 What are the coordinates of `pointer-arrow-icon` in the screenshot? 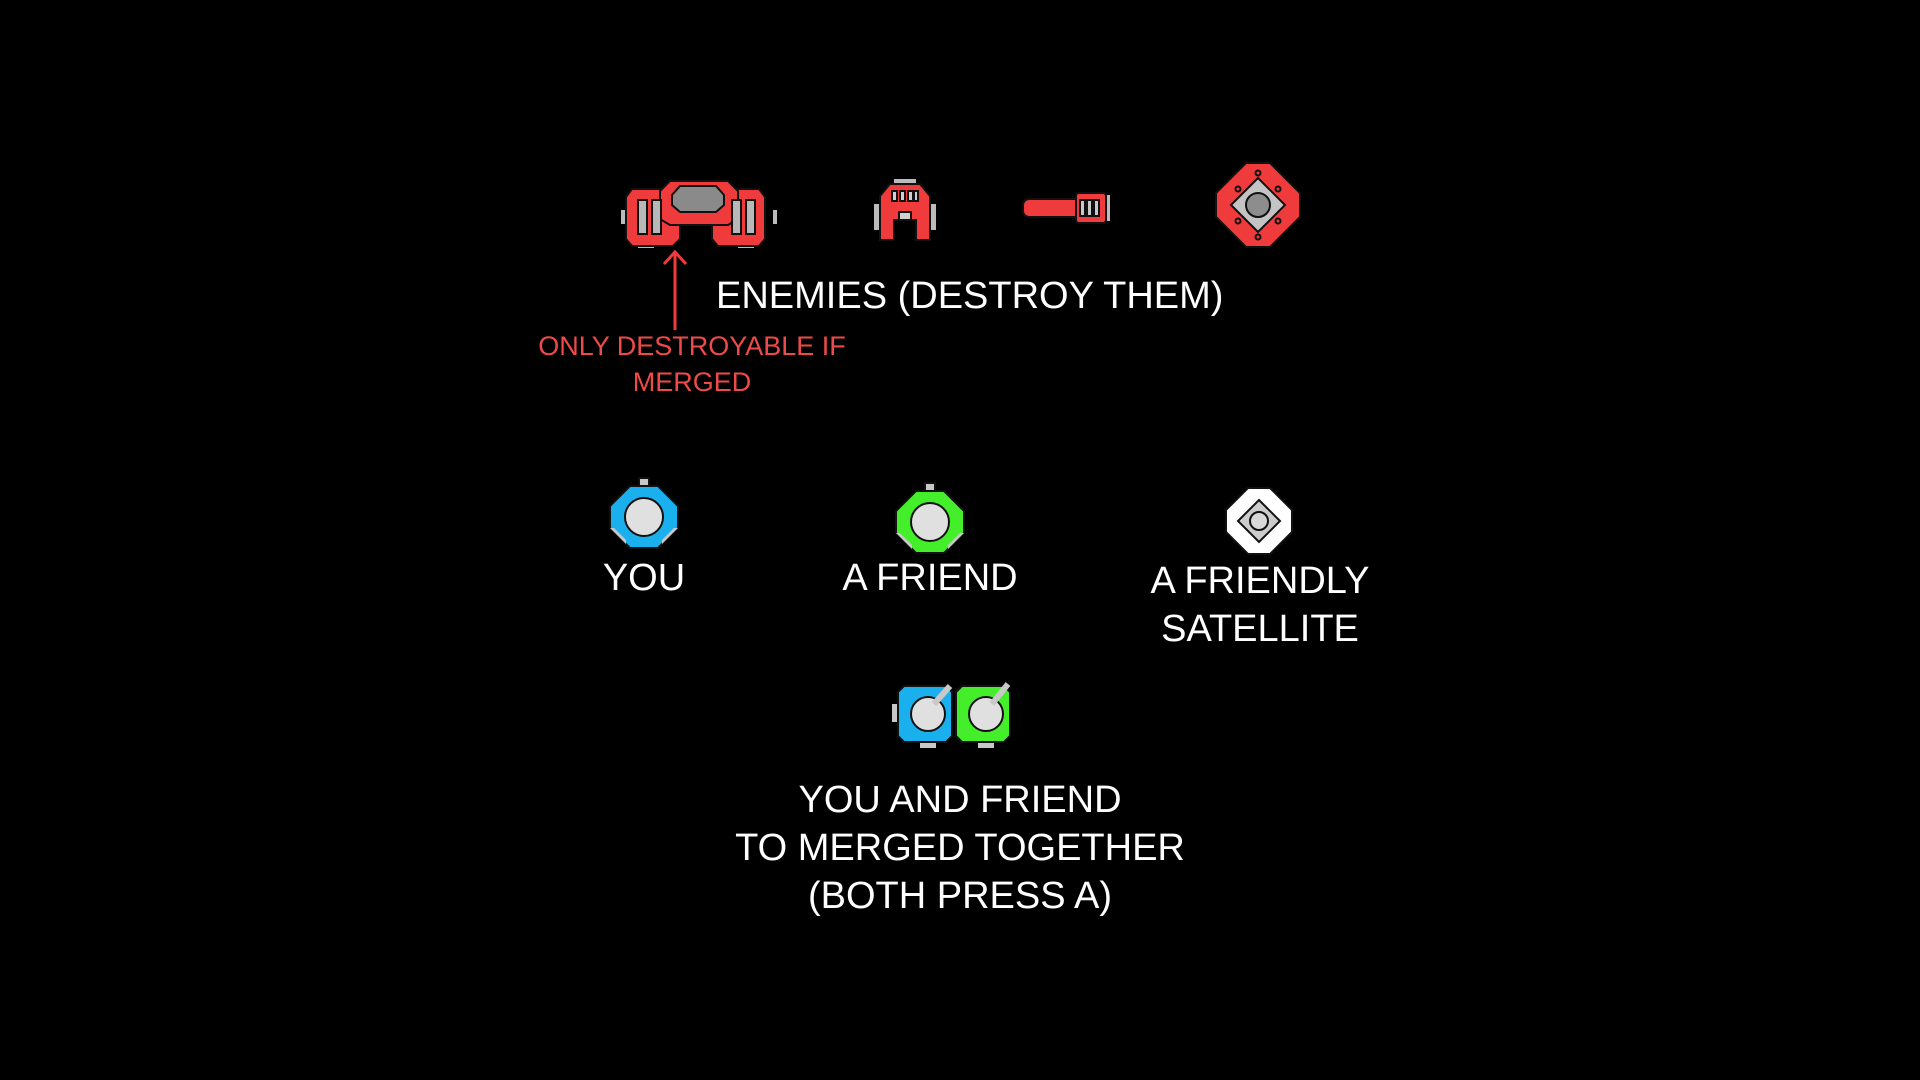 It's located at (675, 289).